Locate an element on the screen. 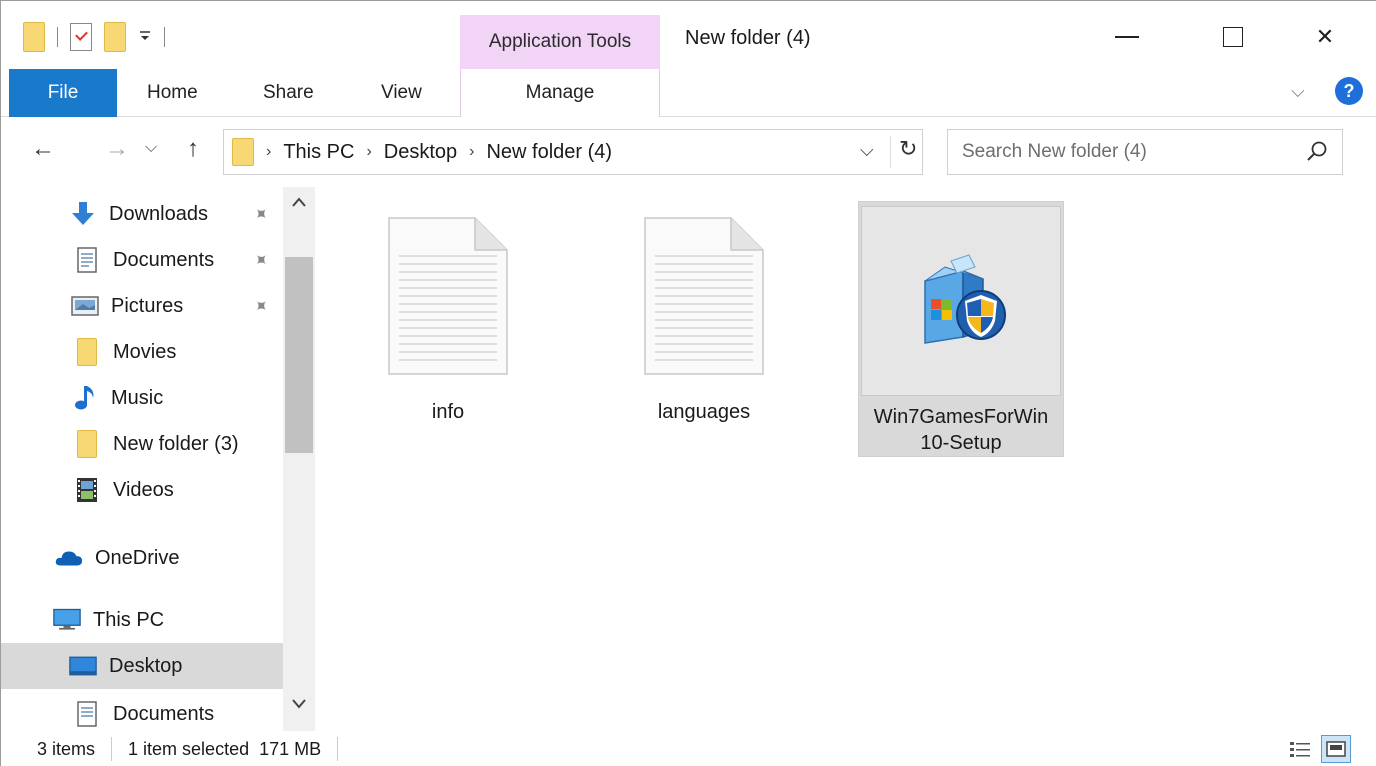  window-title: New folder (4) is located at coordinates (748, 38).